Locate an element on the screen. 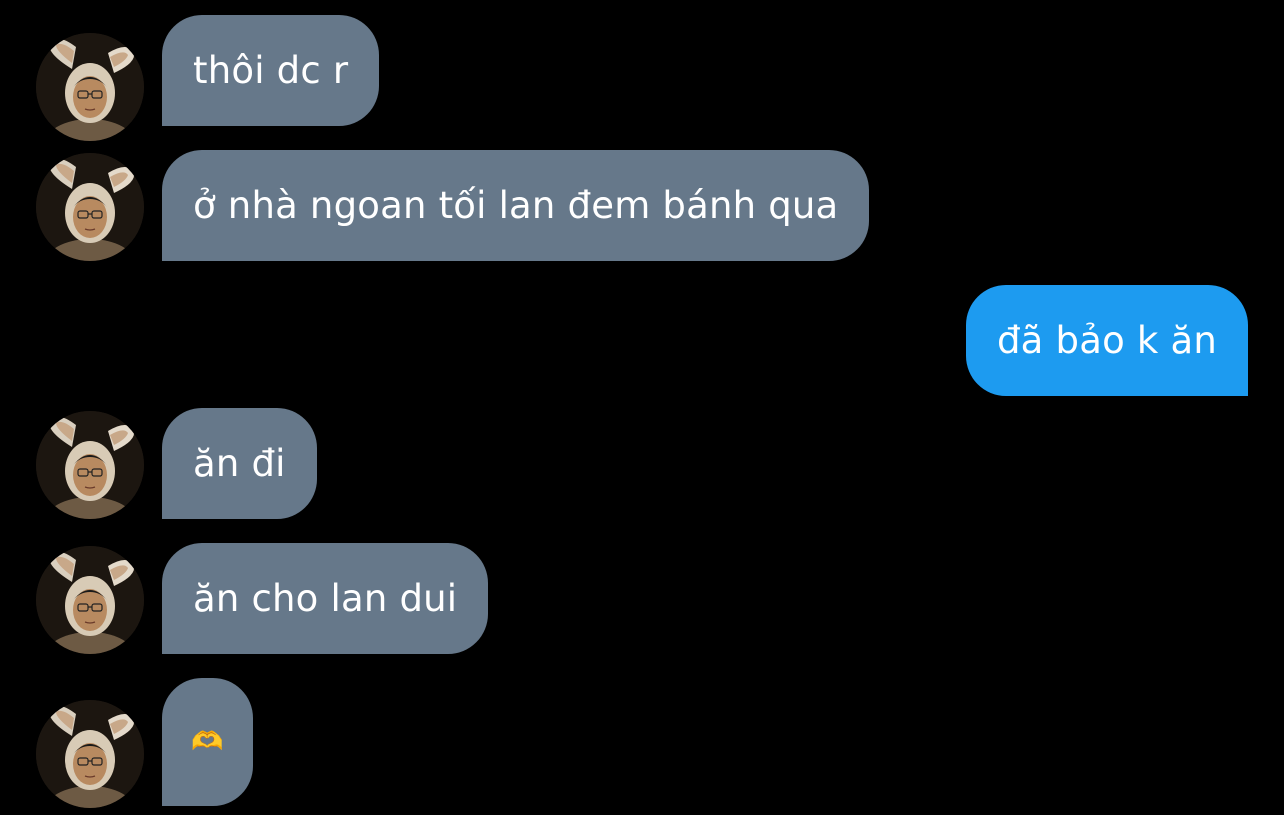 The height and width of the screenshot is (815, 1284). incoming-message-bubble: ăn cho lan dui is located at coordinates (325, 598).